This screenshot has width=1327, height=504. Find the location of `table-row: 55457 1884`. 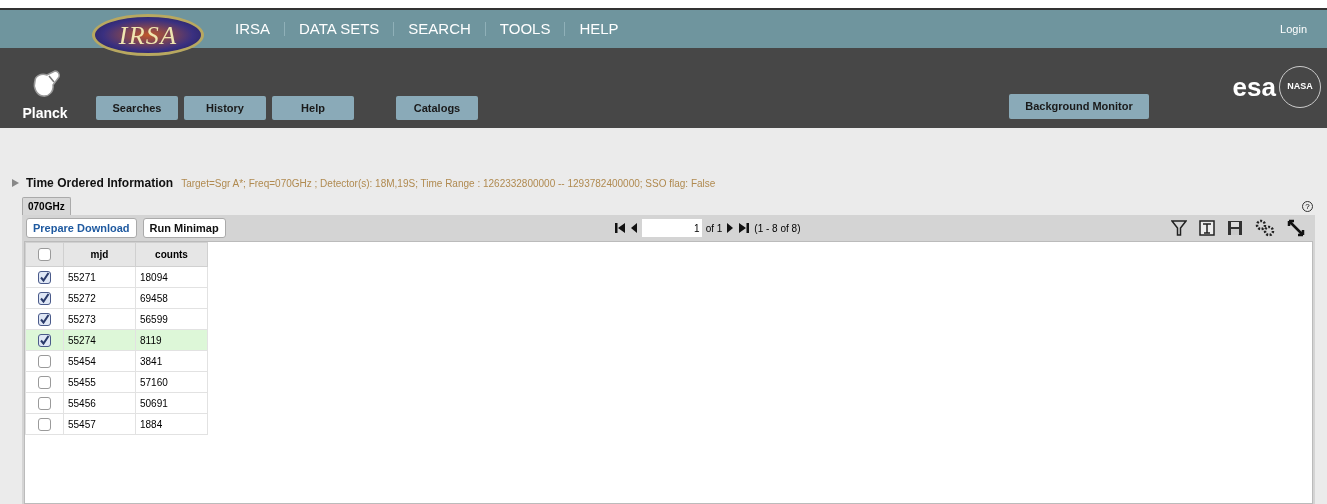

table-row: 55457 1884 is located at coordinates (116, 424).